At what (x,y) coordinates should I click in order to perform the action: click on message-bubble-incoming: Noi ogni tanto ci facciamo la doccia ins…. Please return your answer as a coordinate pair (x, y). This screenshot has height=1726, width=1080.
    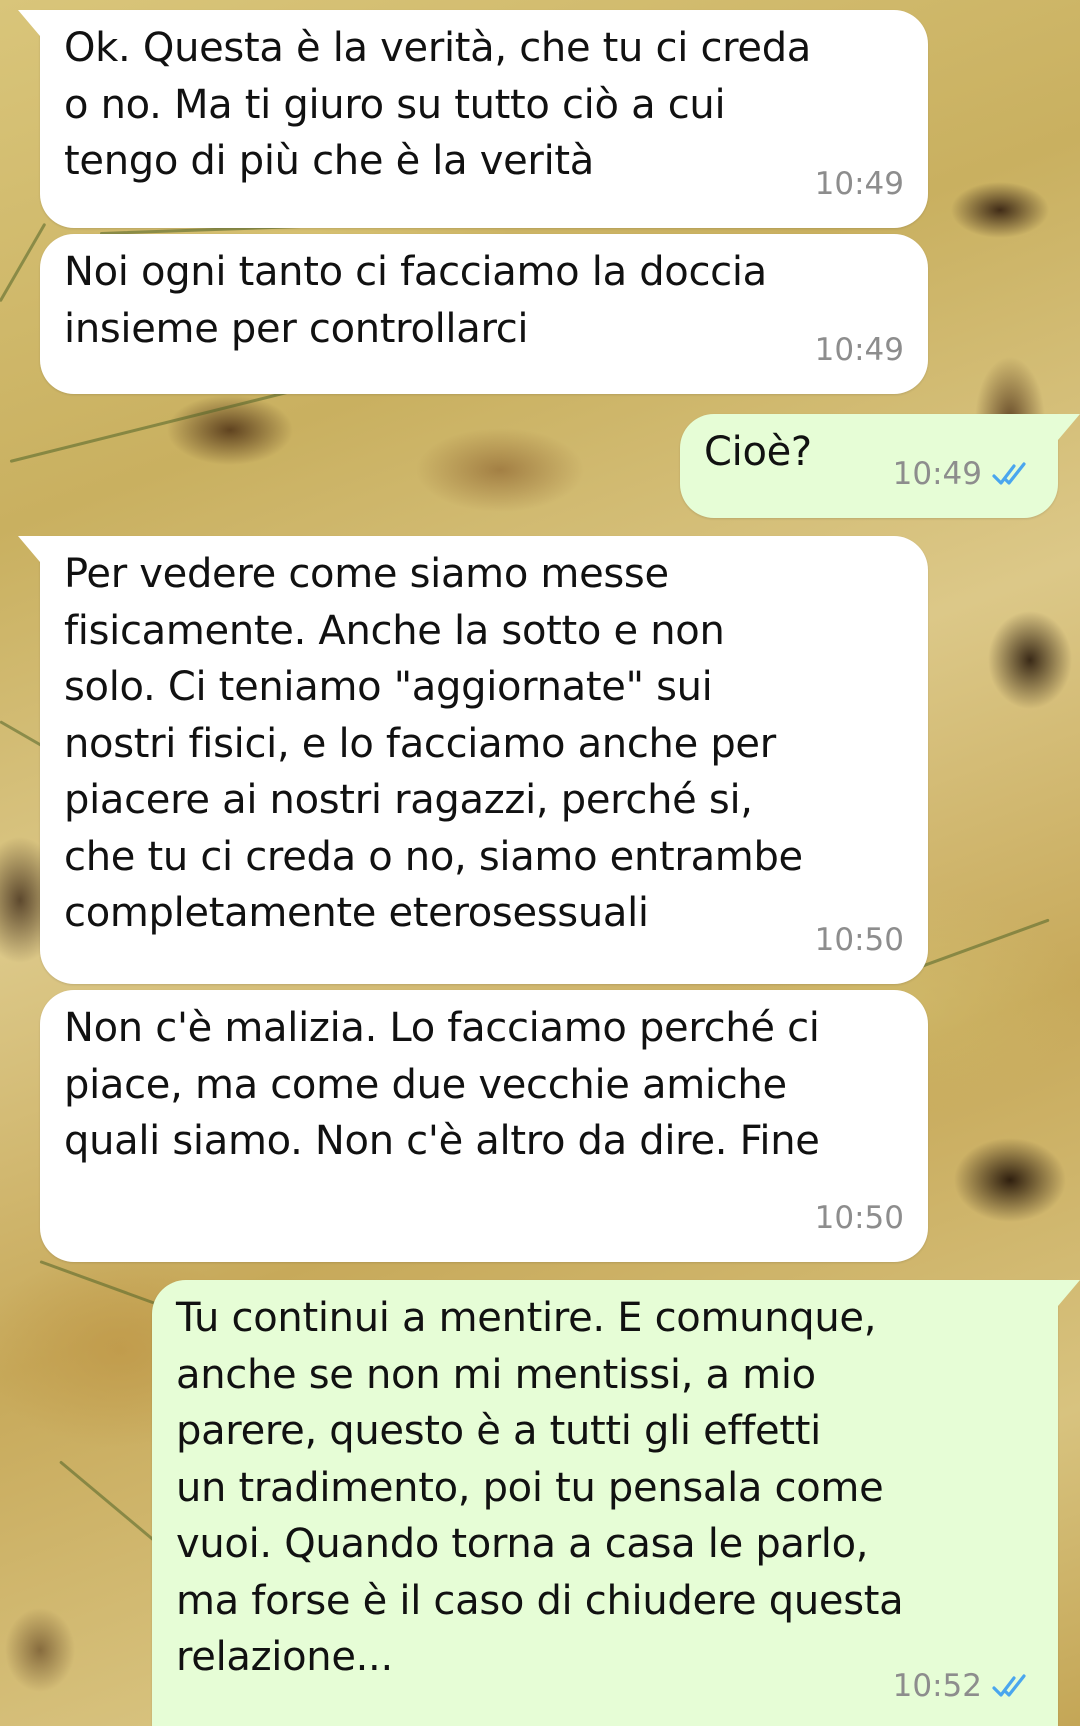
    Looking at the image, I should click on (484, 314).